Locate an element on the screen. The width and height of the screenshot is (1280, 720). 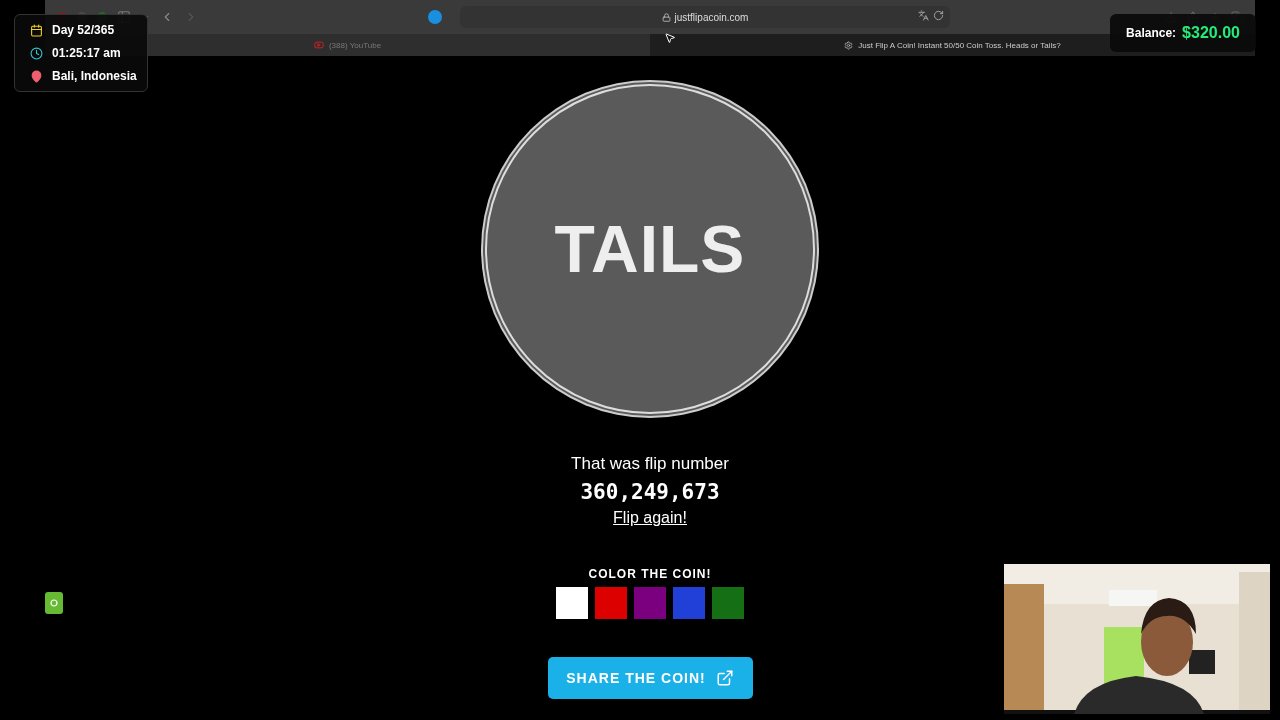
video-icon is located at coordinates (318, 45).